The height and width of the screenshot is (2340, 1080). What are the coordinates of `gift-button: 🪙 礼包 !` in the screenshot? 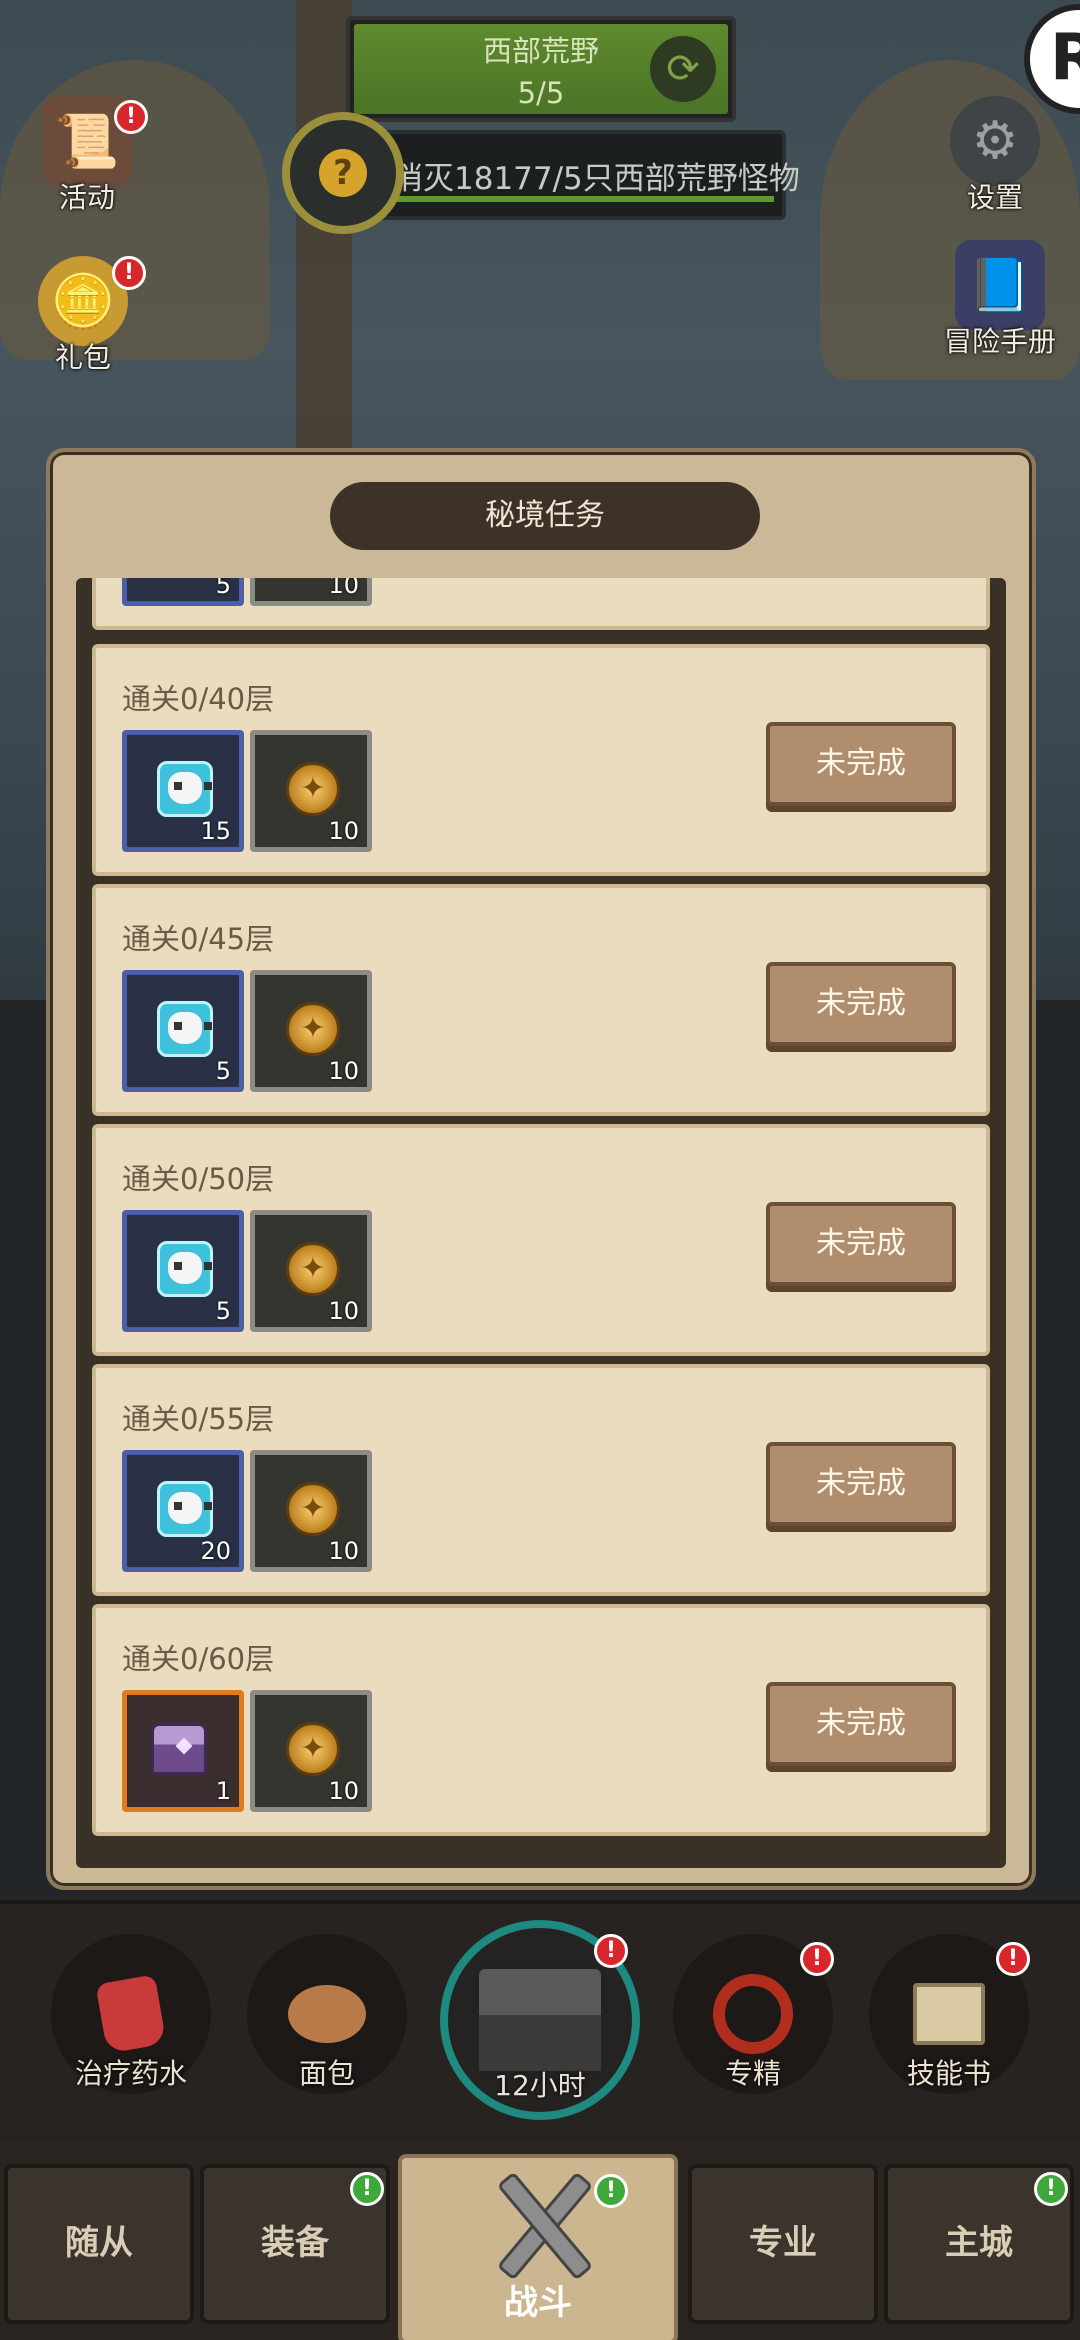 It's located at (83, 316).